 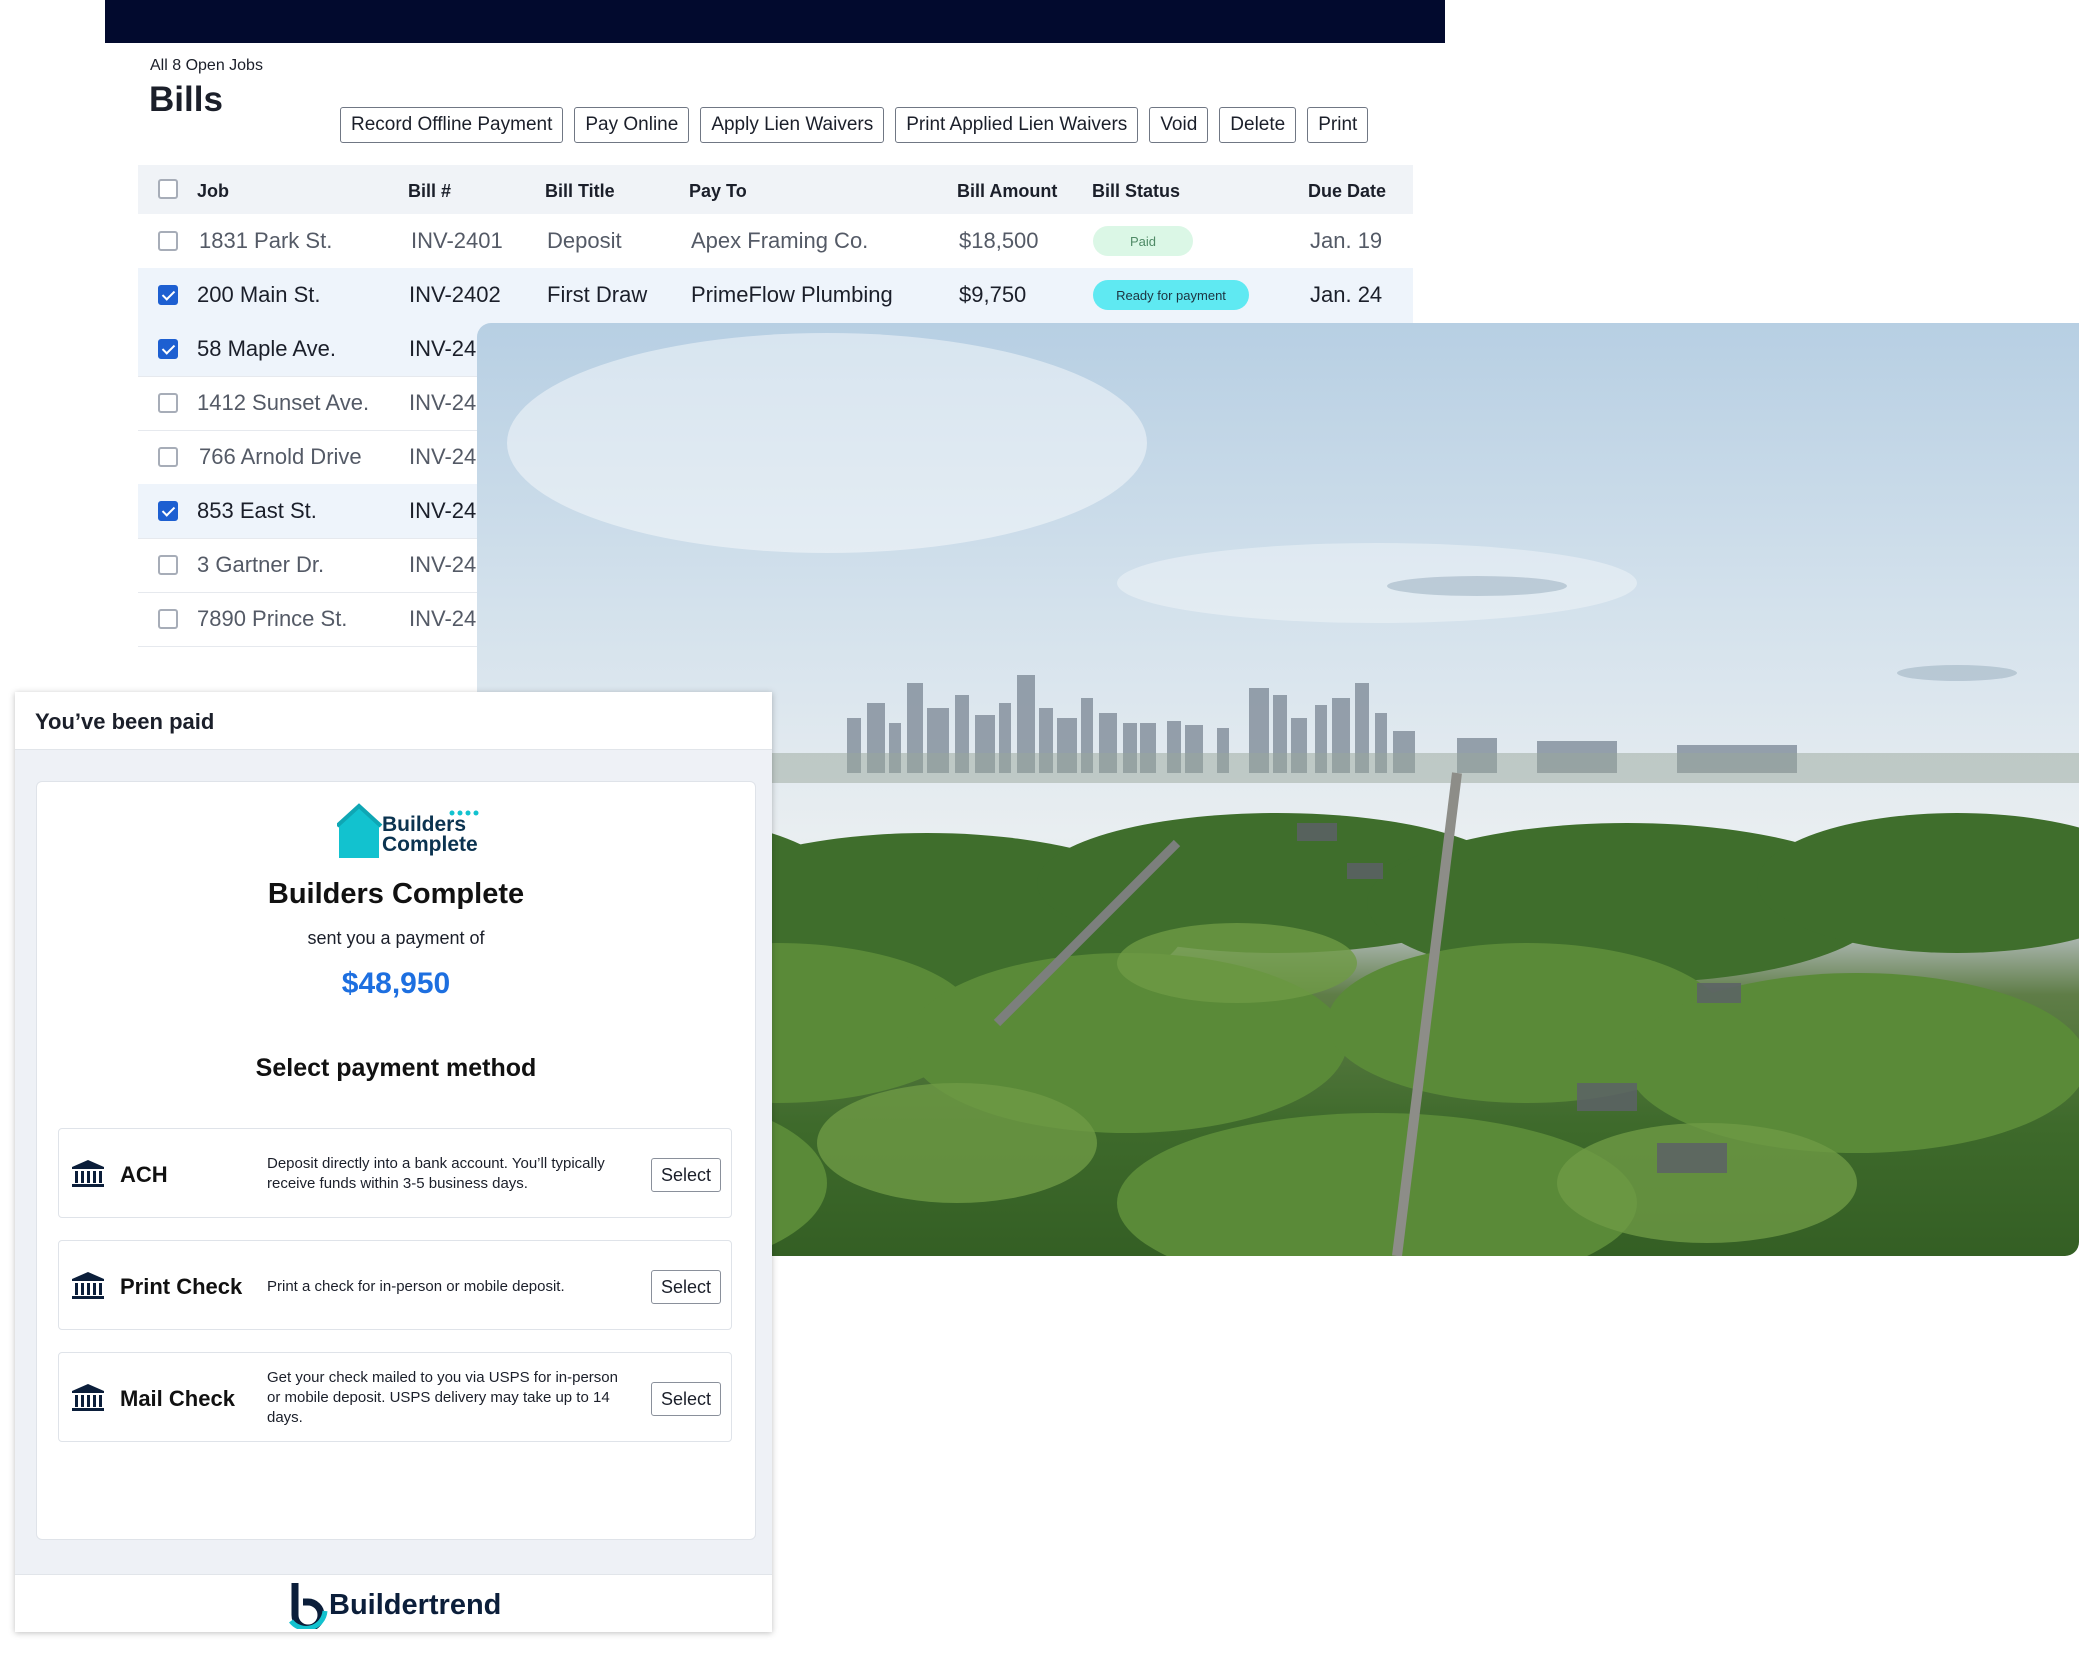 What do you see at coordinates (1346, 294) in the screenshot?
I see `cell-due-date: Jan. 24` at bounding box center [1346, 294].